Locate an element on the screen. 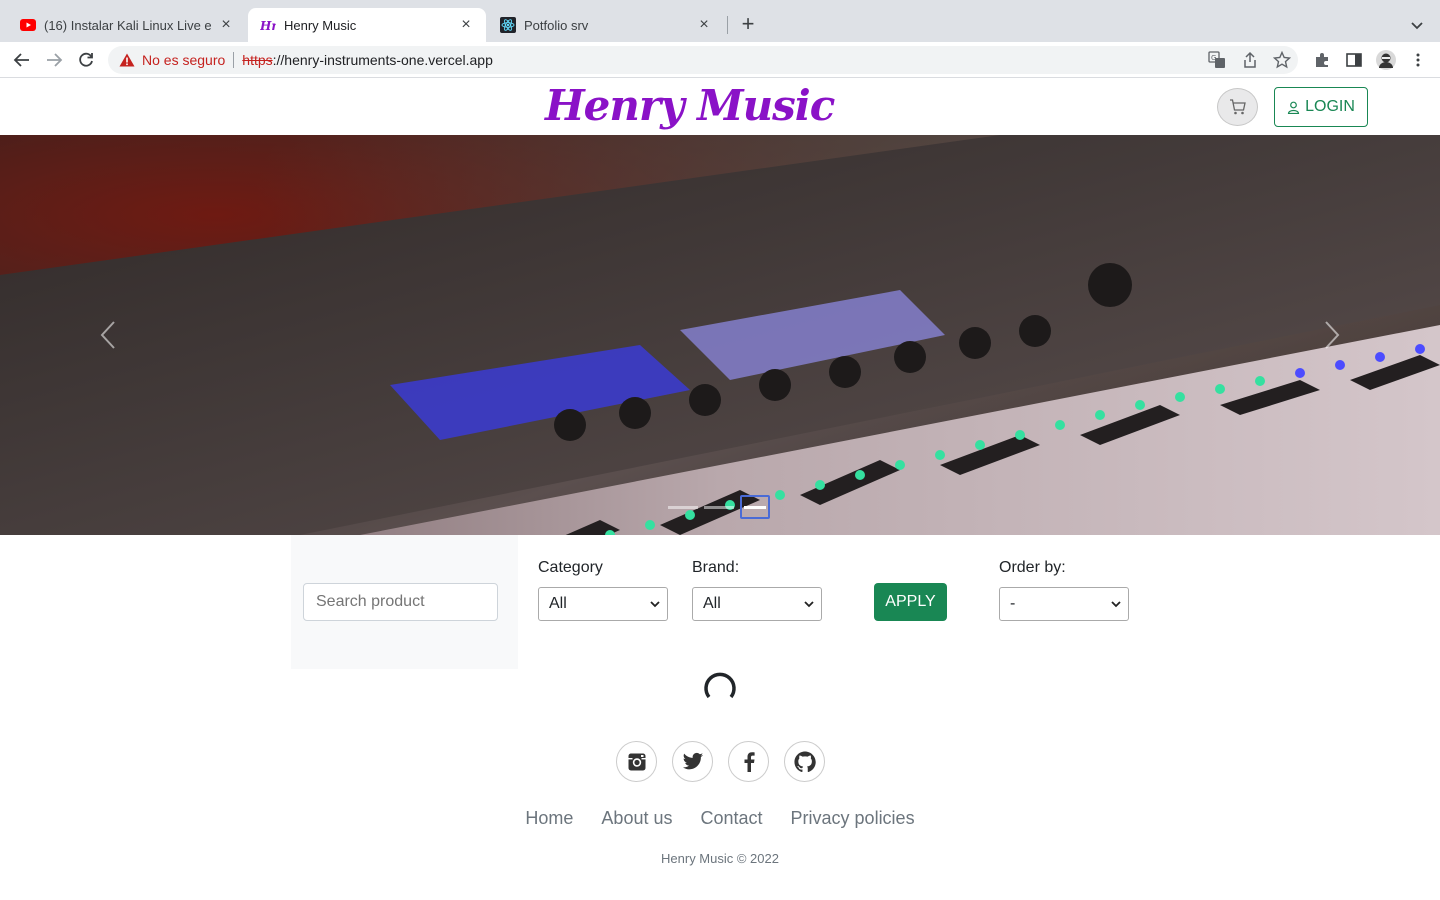 The width and height of the screenshot is (1440, 900). hm-logo-icon: Hm is located at coordinates (268, 25).